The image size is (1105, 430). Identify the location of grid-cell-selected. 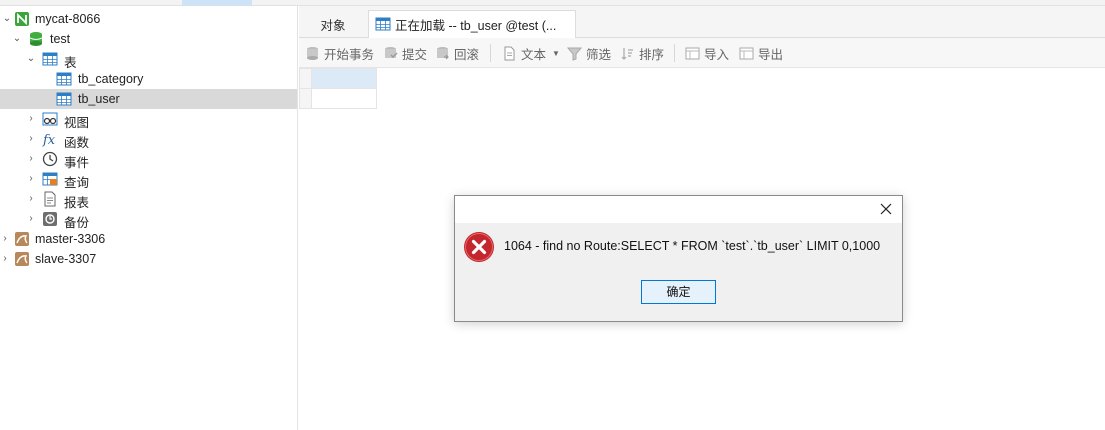
(344, 78).